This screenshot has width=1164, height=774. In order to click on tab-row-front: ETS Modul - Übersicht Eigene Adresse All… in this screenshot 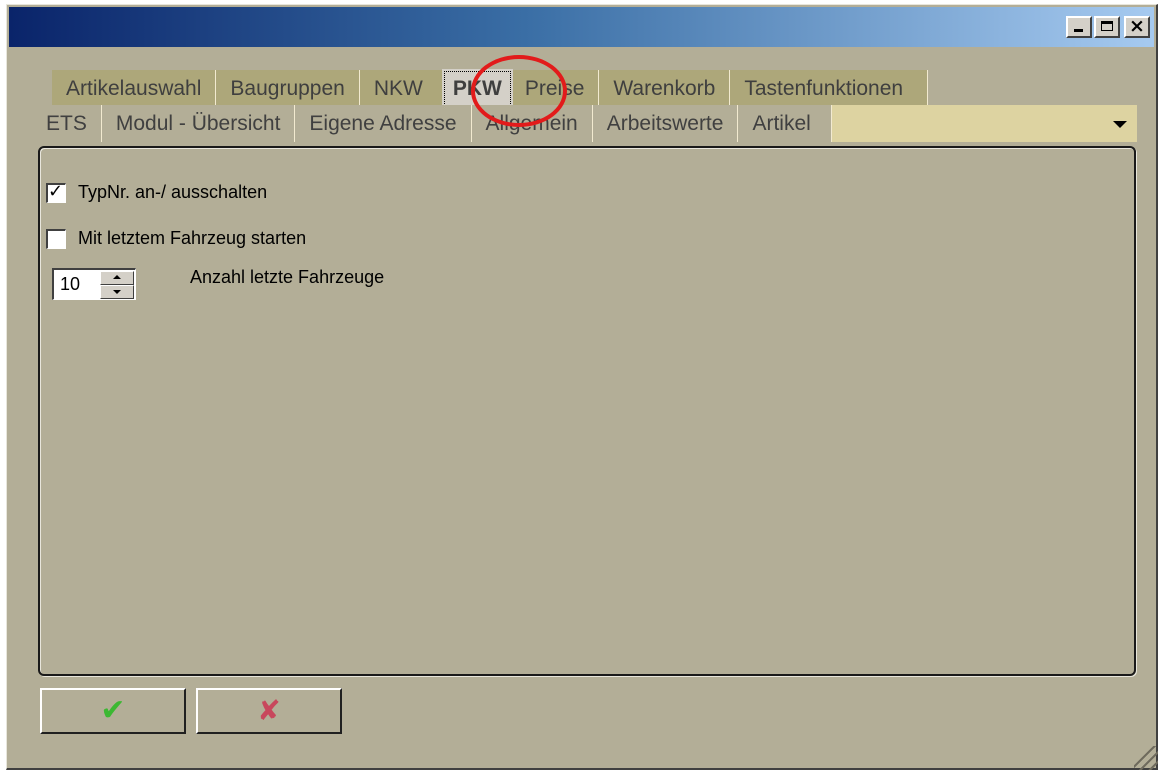, I will do `click(584, 123)`.